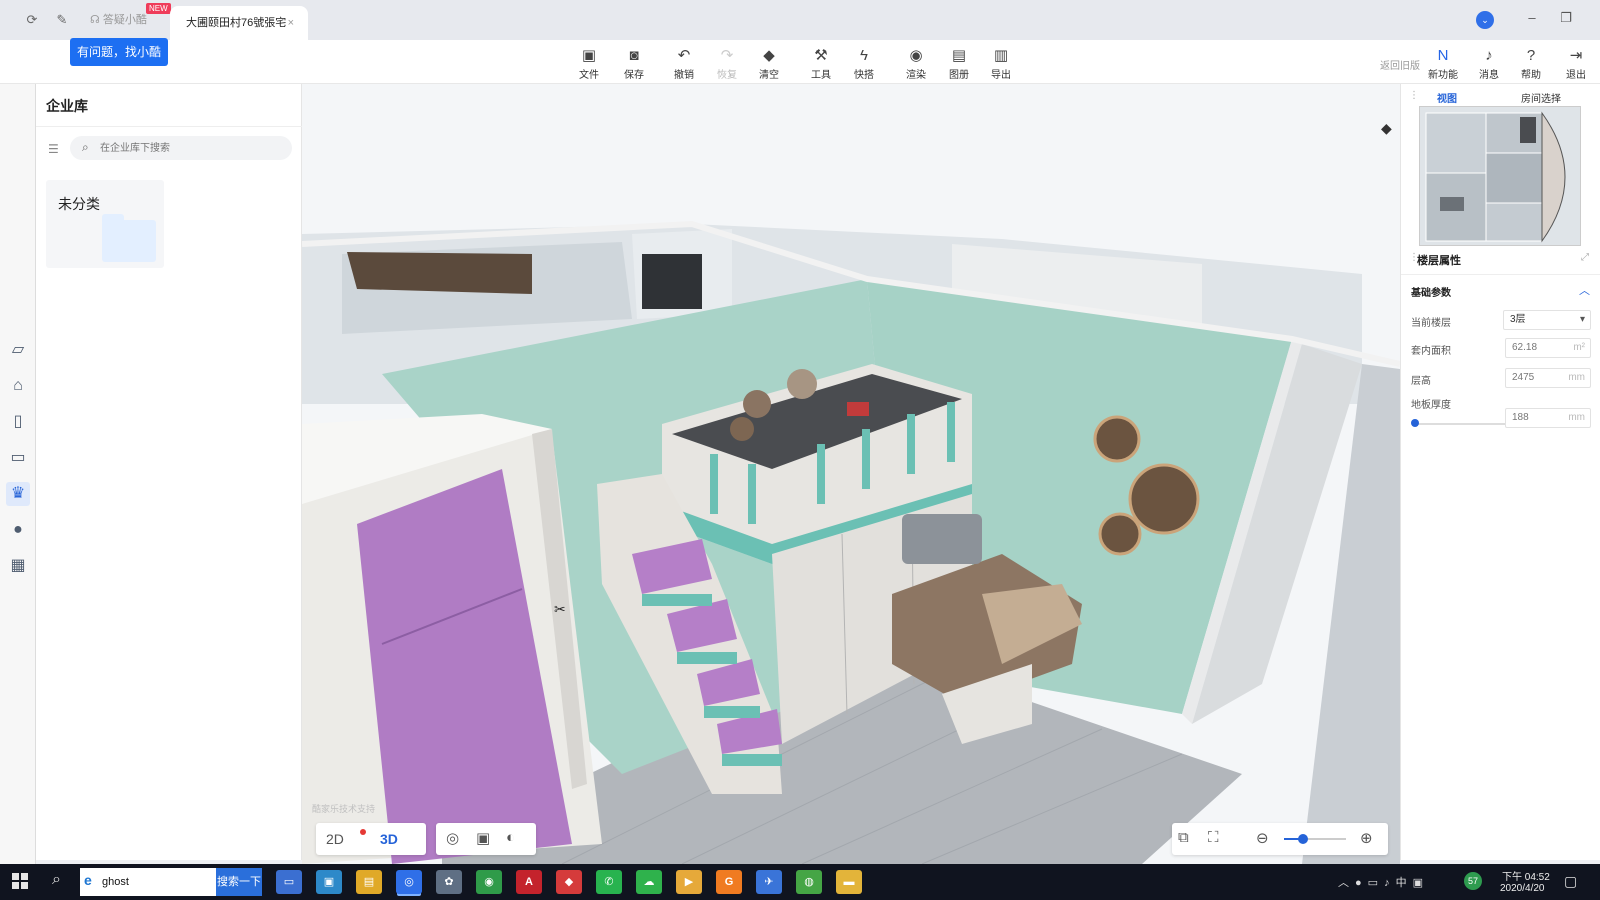 Image resolution: width=1600 pixels, height=900 pixels. Describe the element at coordinates (105, 224) in the screenshot. I see `category-card-uncategorized: 未分类` at that location.